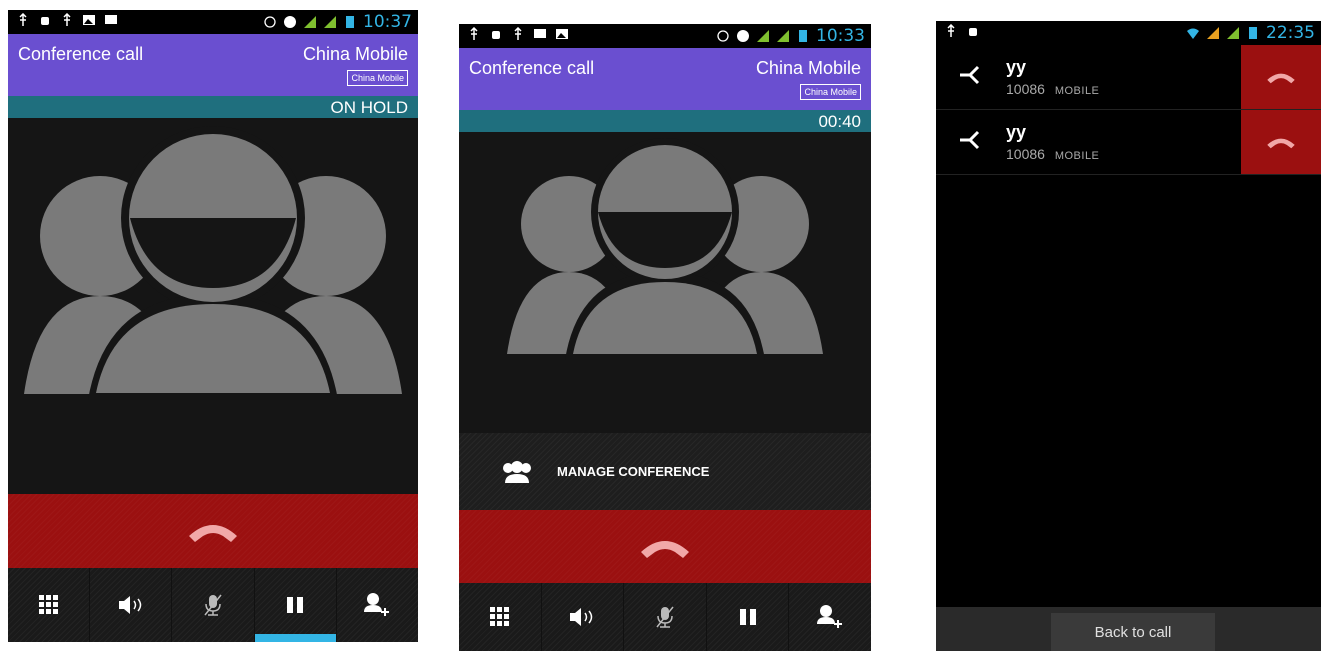 The height and width of the screenshot is (651, 1321). Describe the element at coordinates (1290, 33) in the screenshot. I see `status-time: 22:35` at that location.